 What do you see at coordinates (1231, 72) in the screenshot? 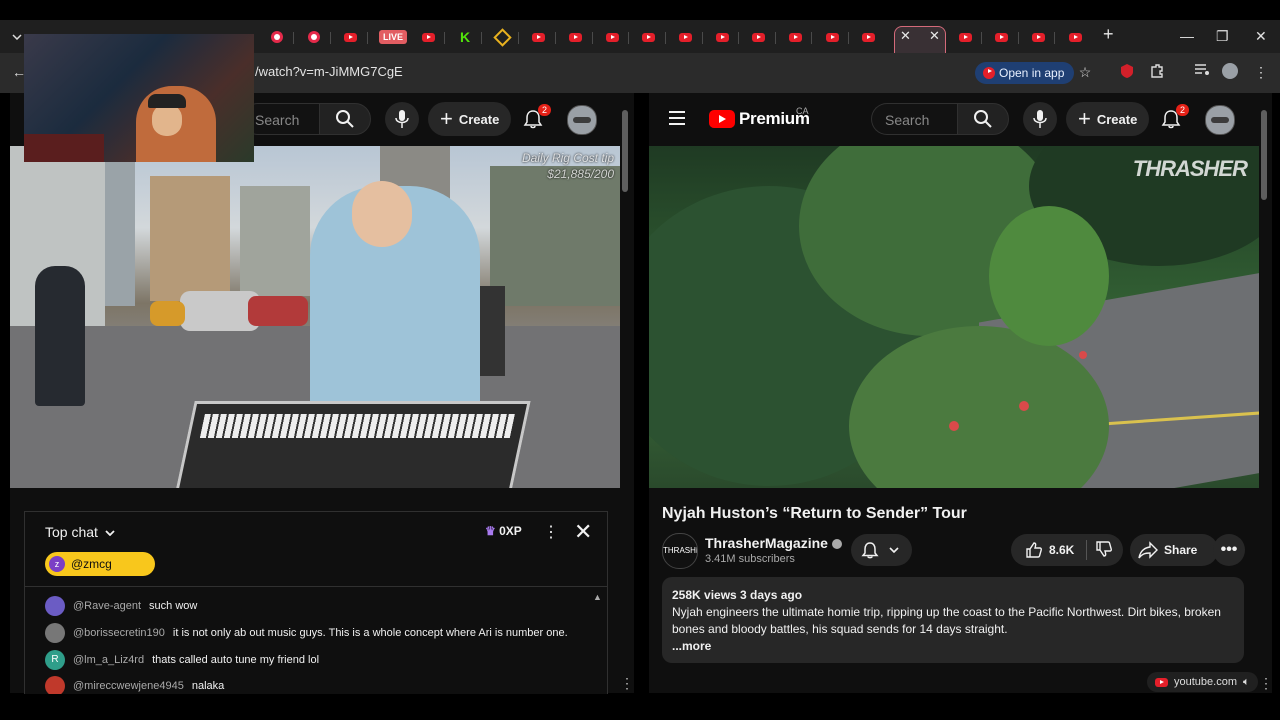
I see `profile-avatar-icon` at bounding box center [1231, 72].